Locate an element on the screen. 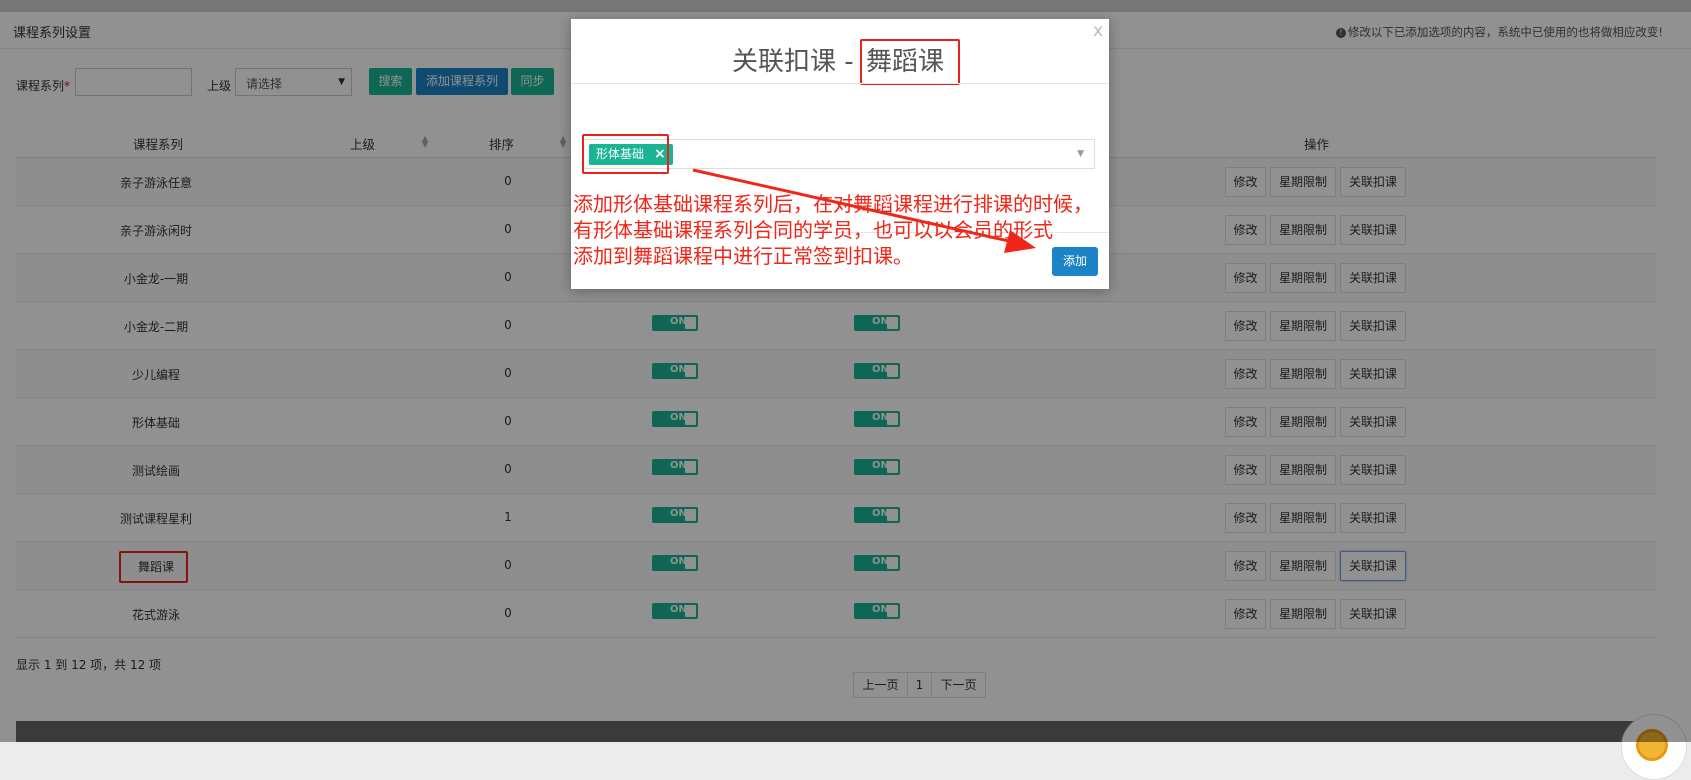 This screenshot has height=780, width=1691. annotation-line-1: 添加形体基础课程系列后，在对舞蹈课程进行排课的时候， is located at coordinates (833, 204).